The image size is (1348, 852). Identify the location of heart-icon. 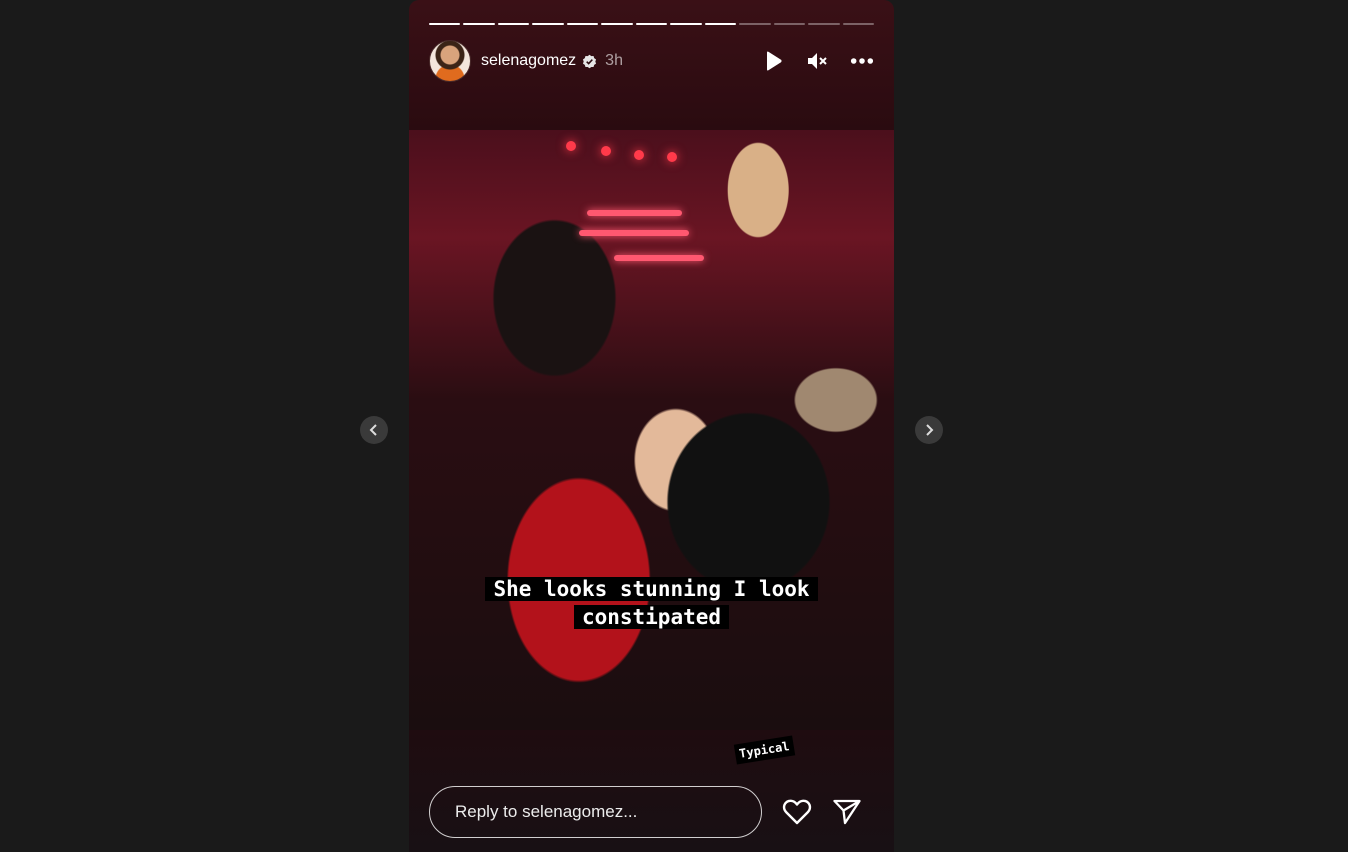
(797, 812).